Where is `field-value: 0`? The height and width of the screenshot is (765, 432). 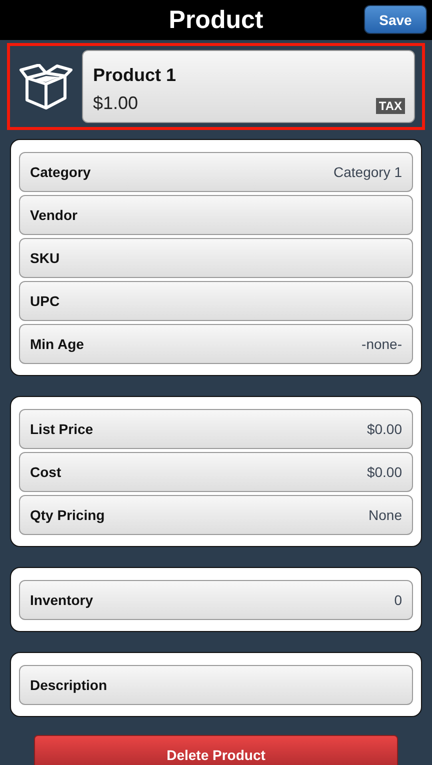 field-value: 0 is located at coordinates (398, 600).